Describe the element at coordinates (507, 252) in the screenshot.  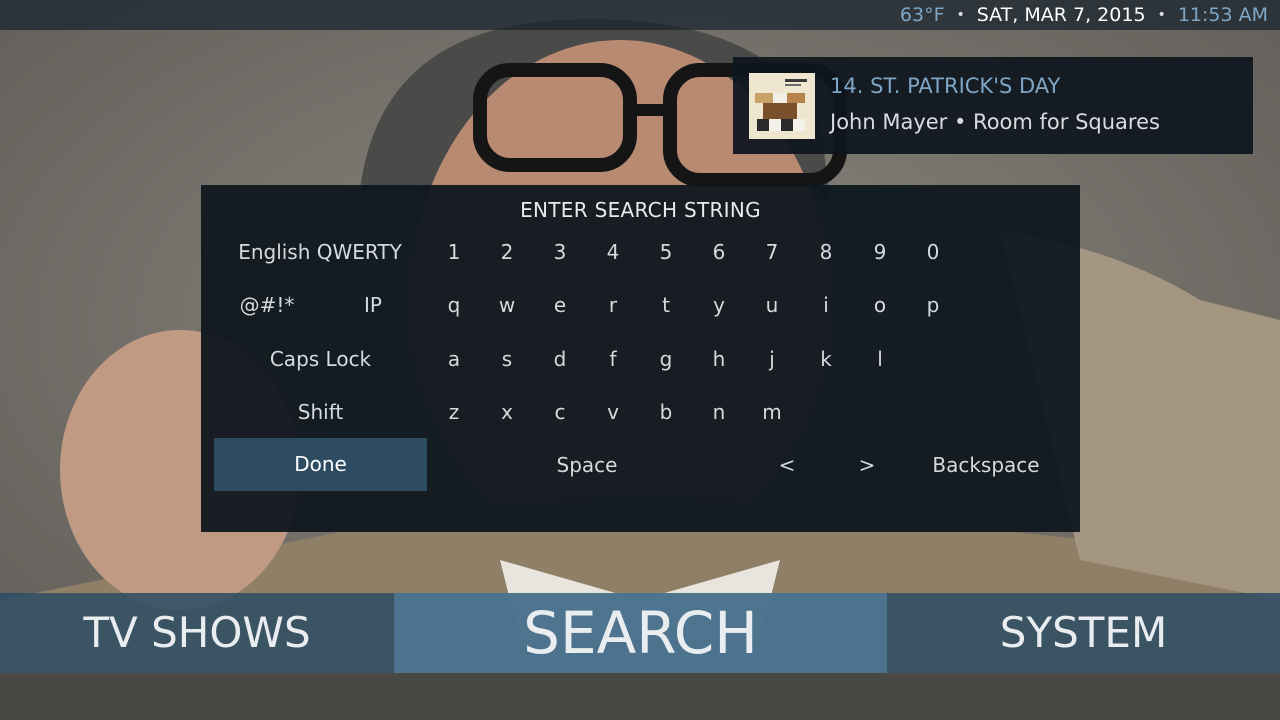
I see `key-2: 2` at that location.